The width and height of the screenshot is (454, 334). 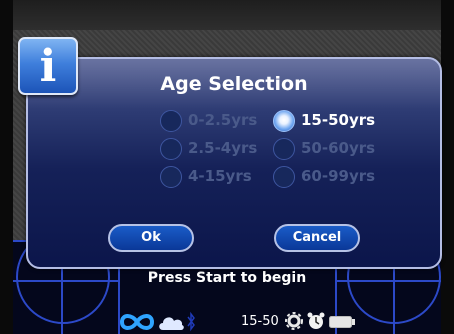 I want to click on option-label: 2.5-4yrs, so click(x=223, y=148).